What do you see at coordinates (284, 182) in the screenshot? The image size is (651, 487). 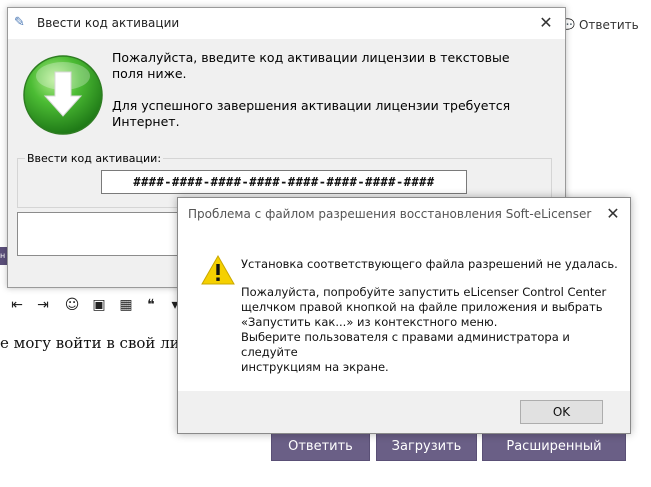 I see `activation-code-input: ####-####-####-####-####-####-####-####` at bounding box center [284, 182].